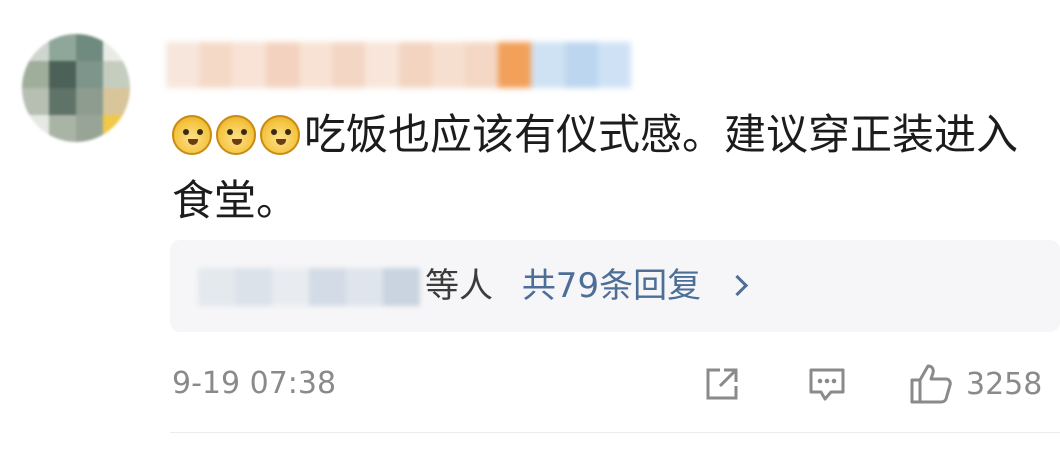  I want to click on share-icon, so click(722, 384).